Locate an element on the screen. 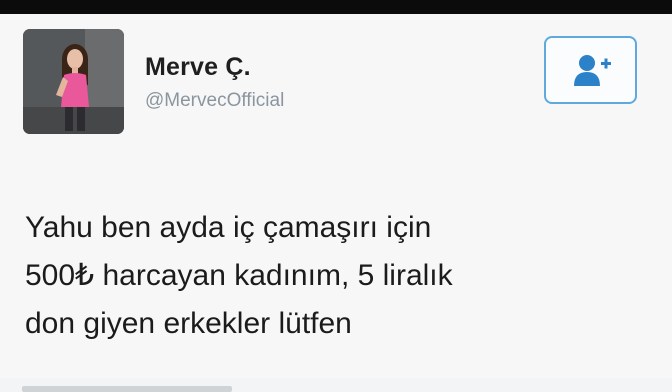 The height and width of the screenshot is (392, 672). top-bar is located at coordinates (336, 7).